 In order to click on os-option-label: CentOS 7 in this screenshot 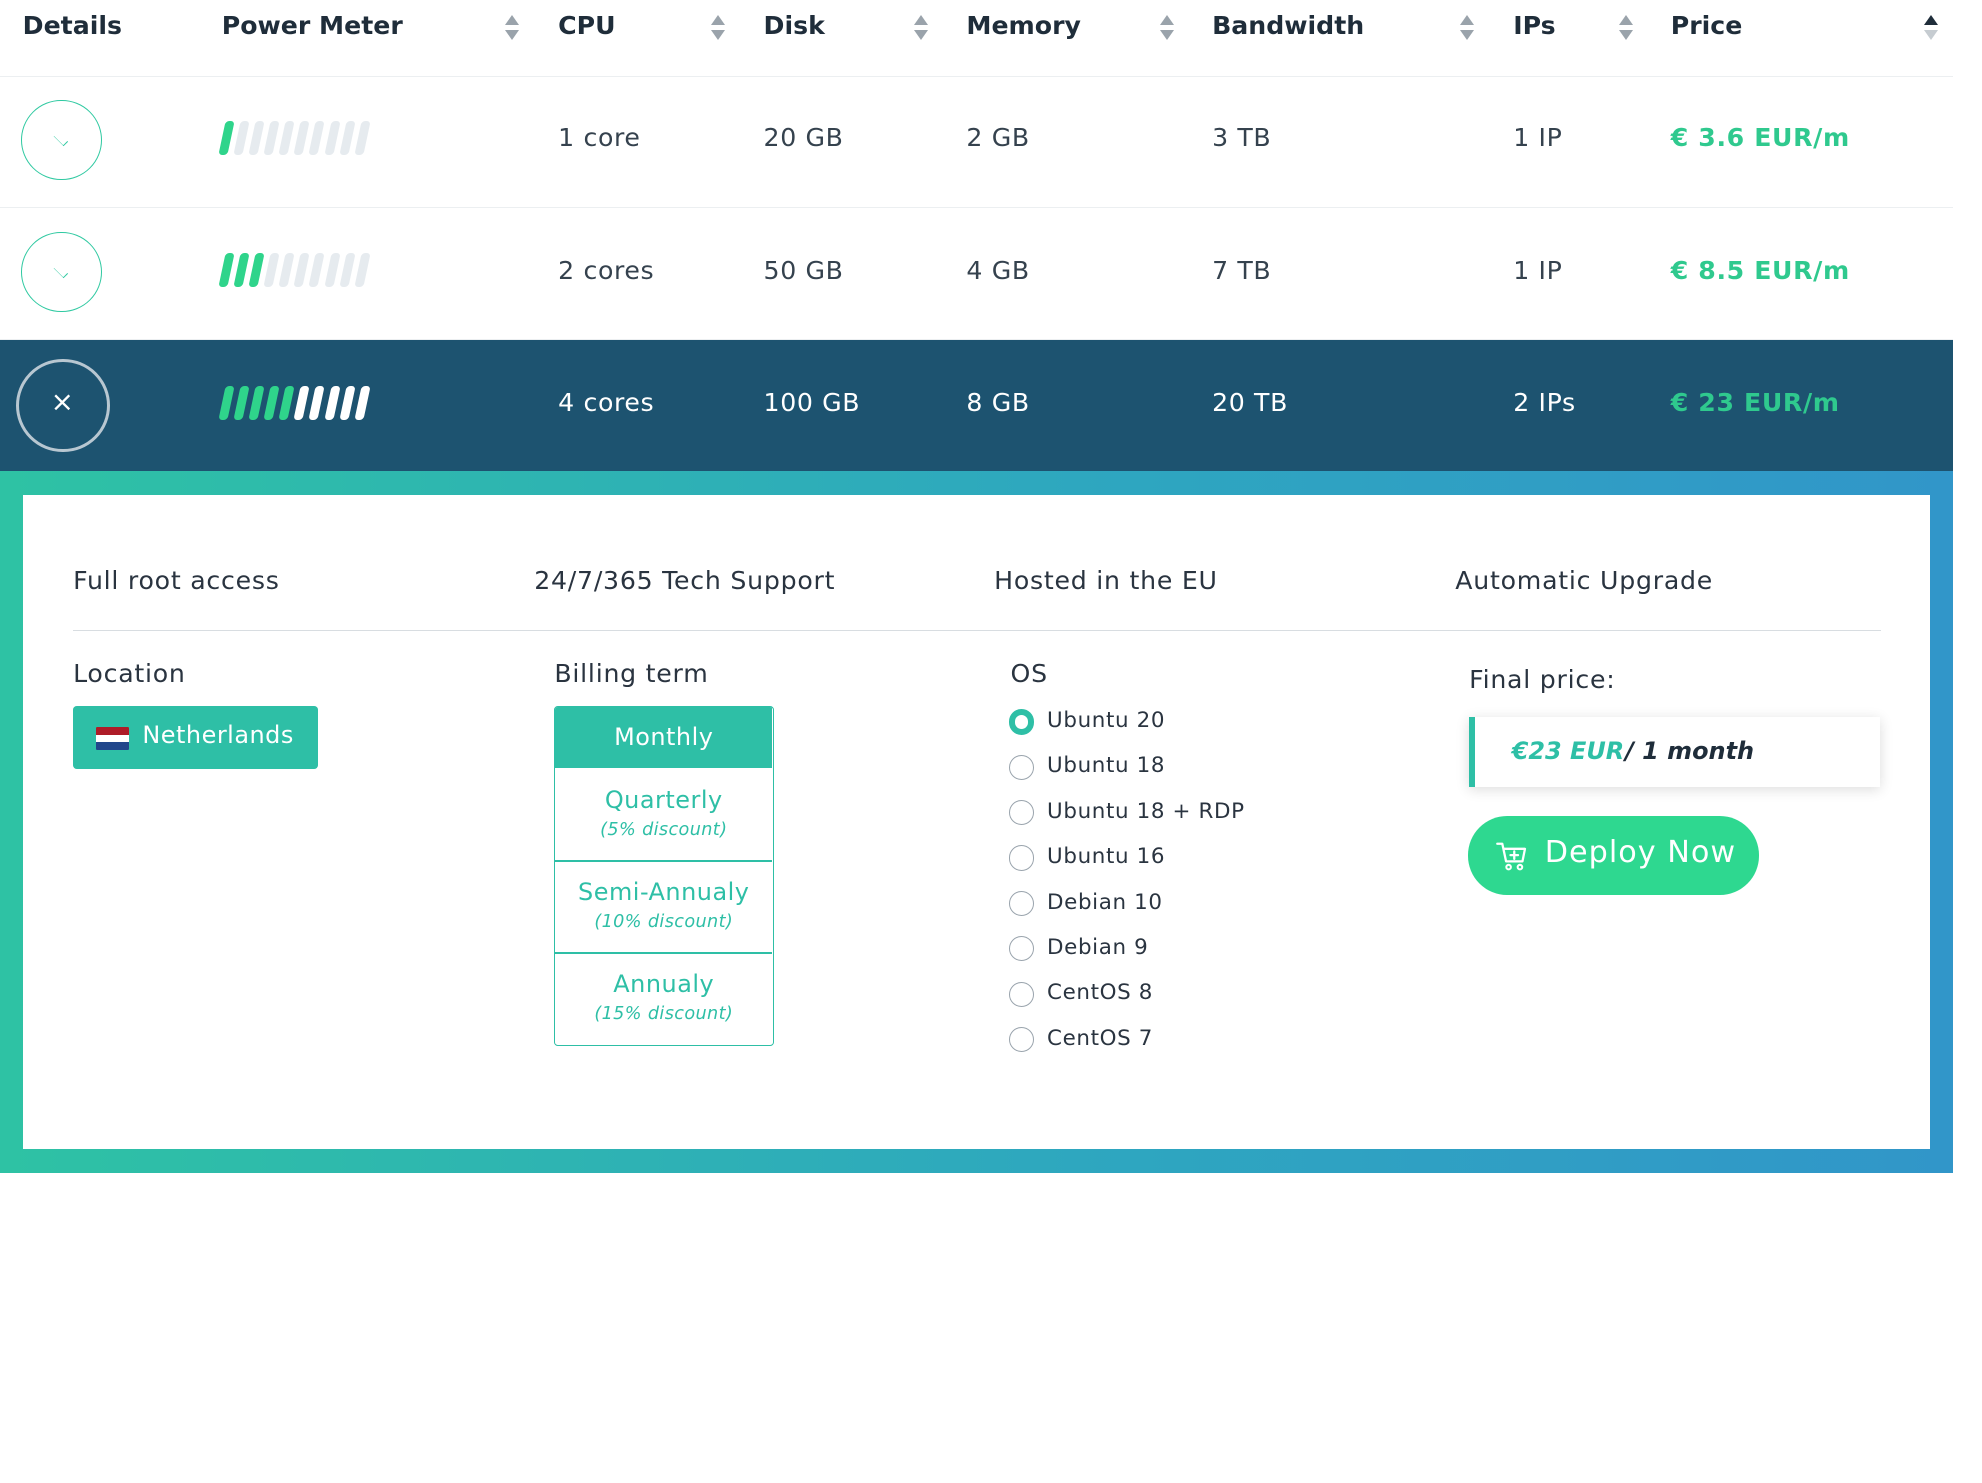, I will do `click(1100, 1038)`.